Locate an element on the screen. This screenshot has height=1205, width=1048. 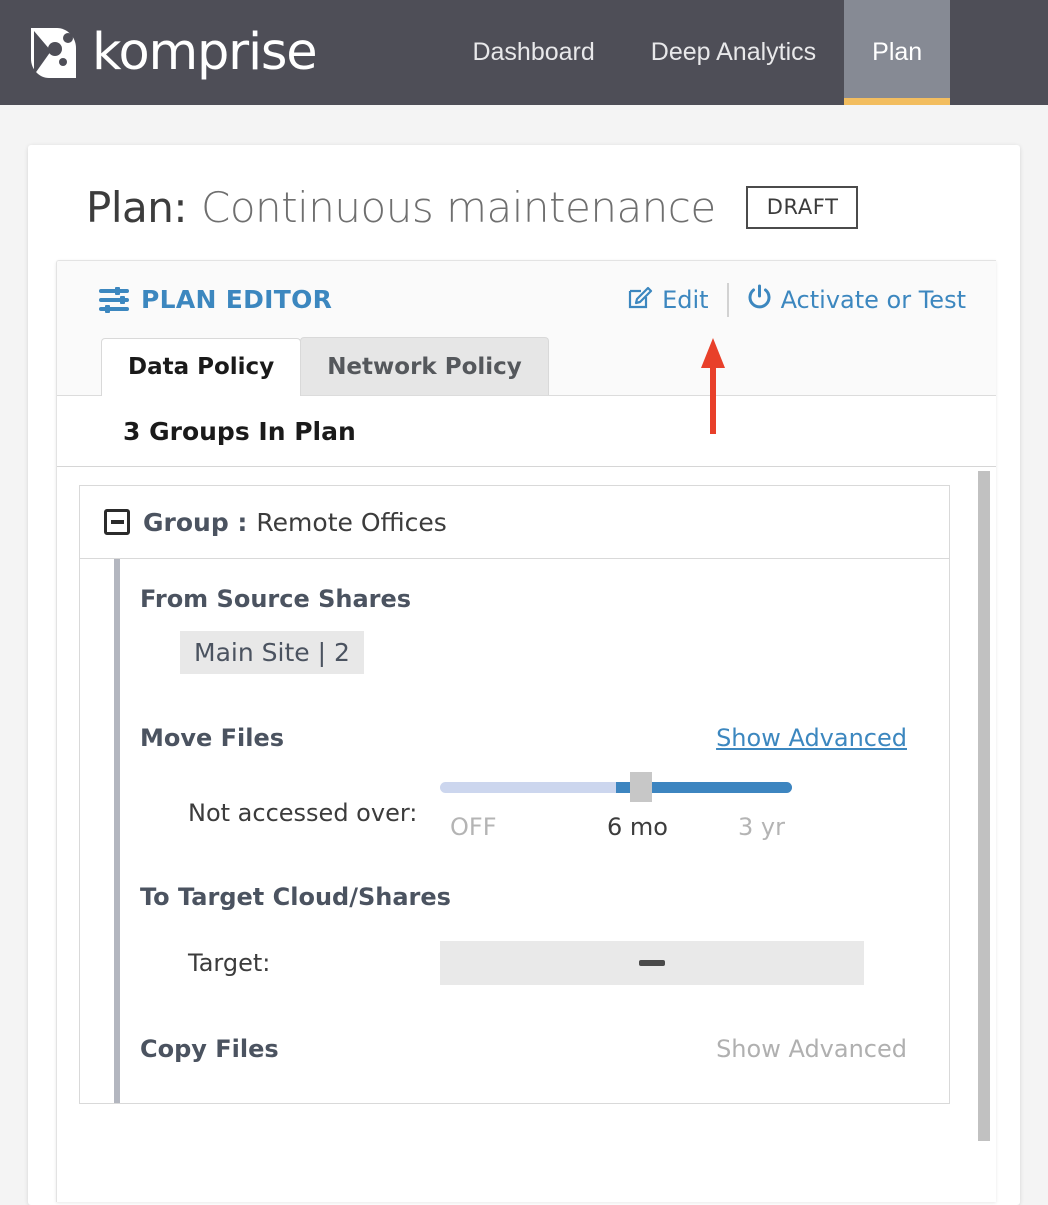
tab-network-policy-label: Network Policy is located at coordinates (424, 366).